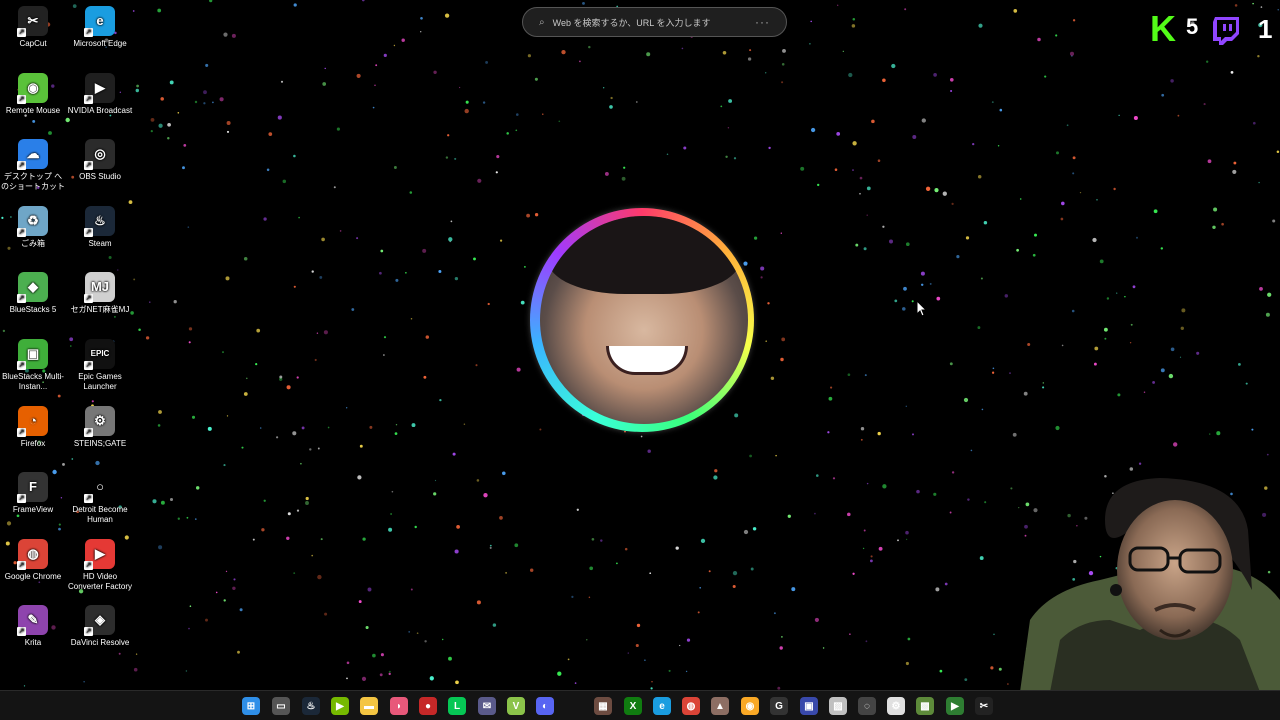 The image size is (1280, 720). What do you see at coordinates (33, 626) in the screenshot?
I see `desktop-icon-krita: ✎ ↗ Krita` at bounding box center [33, 626].